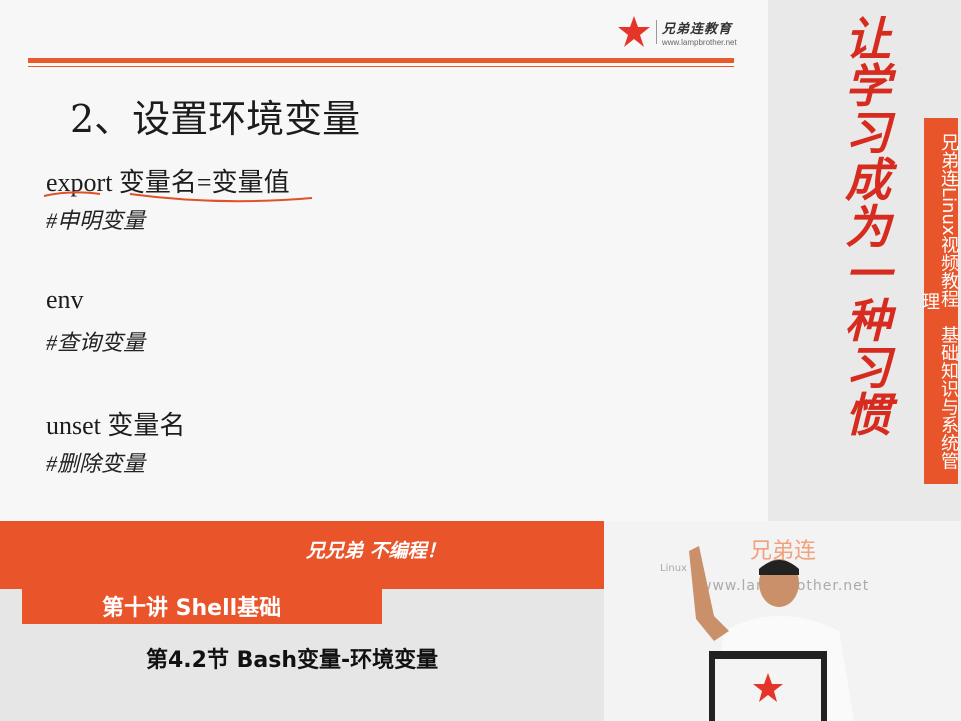  What do you see at coordinates (697, 29) in the screenshot?
I see `logo-name: 兄弟连教育` at bounding box center [697, 29].